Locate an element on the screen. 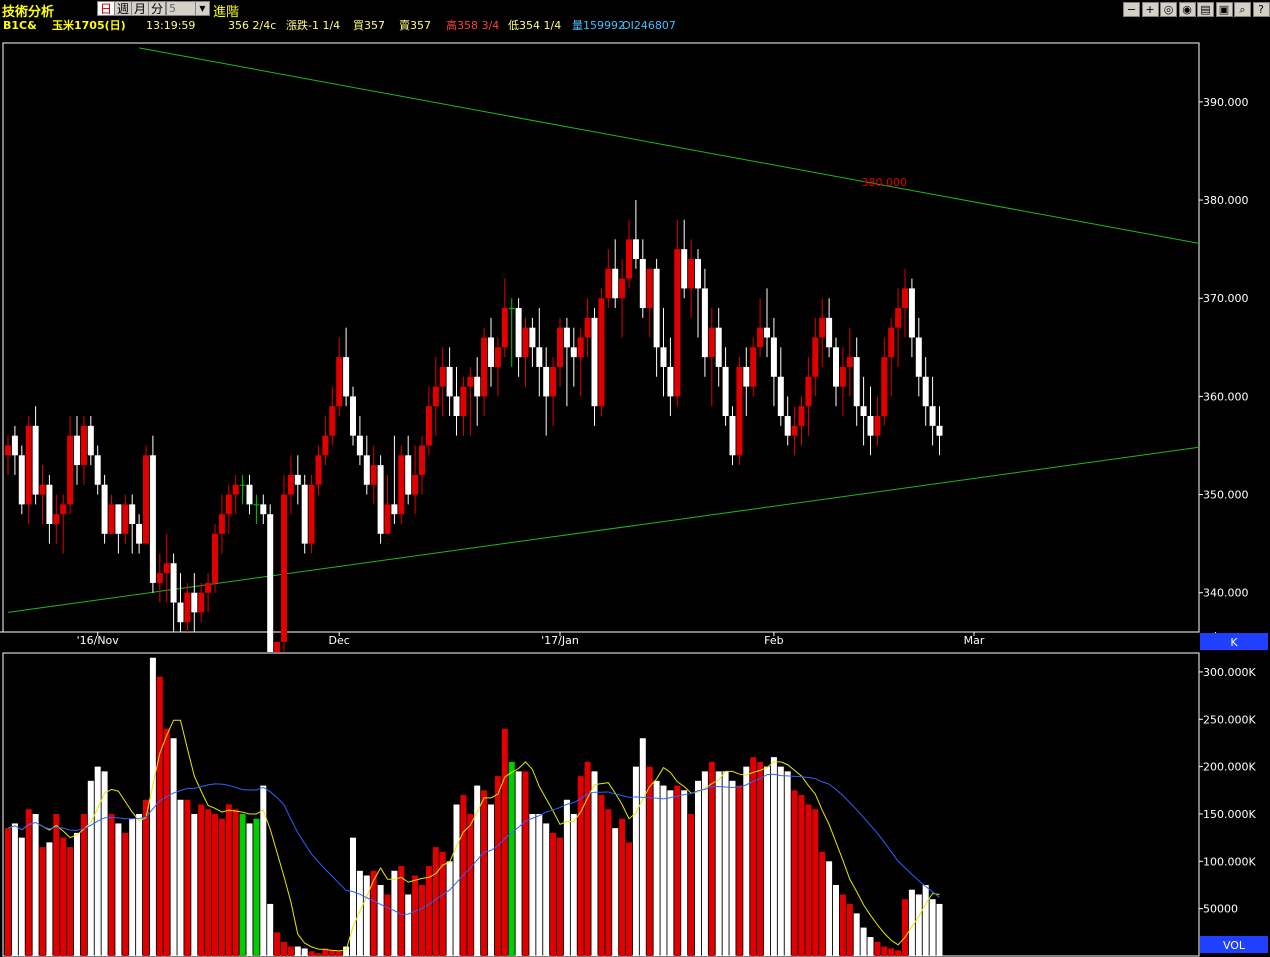 This screenshot has width=1270, height=957. price-annotation: 380.000 is located at coordinates (885, 182).